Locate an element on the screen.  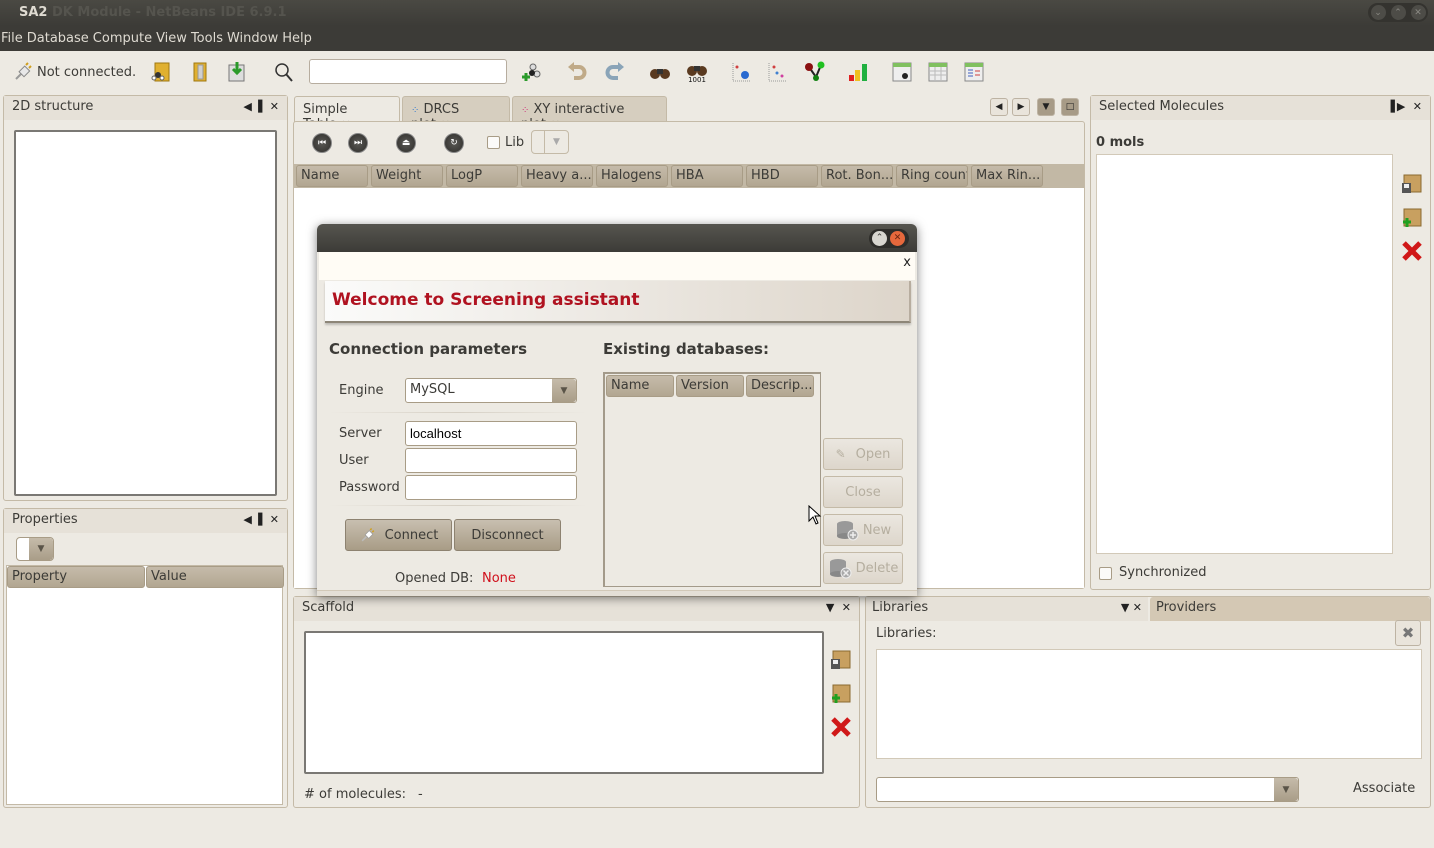
dialog-minimize-button: ⌃ is located at coordinates (879, 238).